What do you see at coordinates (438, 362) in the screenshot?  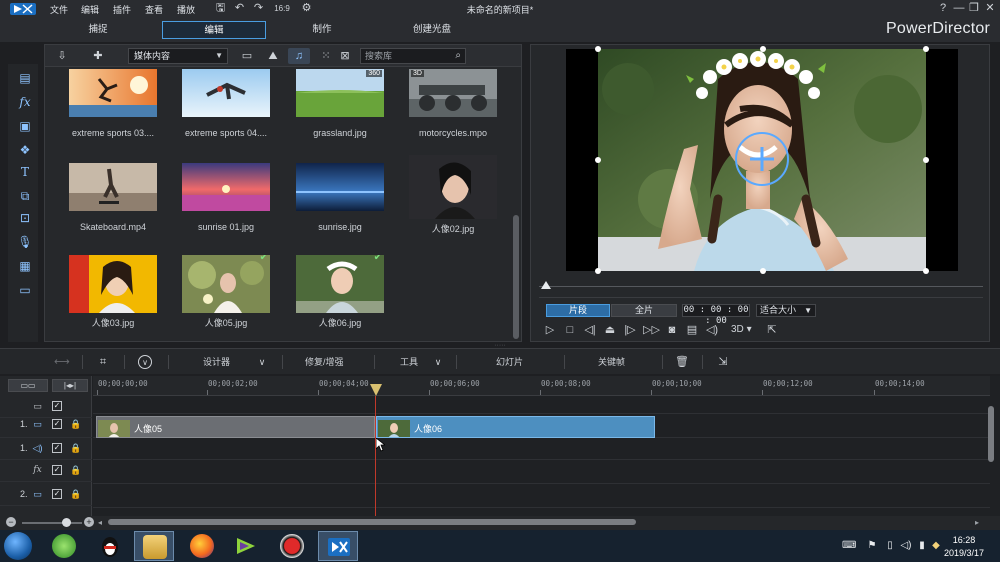 I see `chevron-down-icon: ∨` at bounding box center [438, 362].